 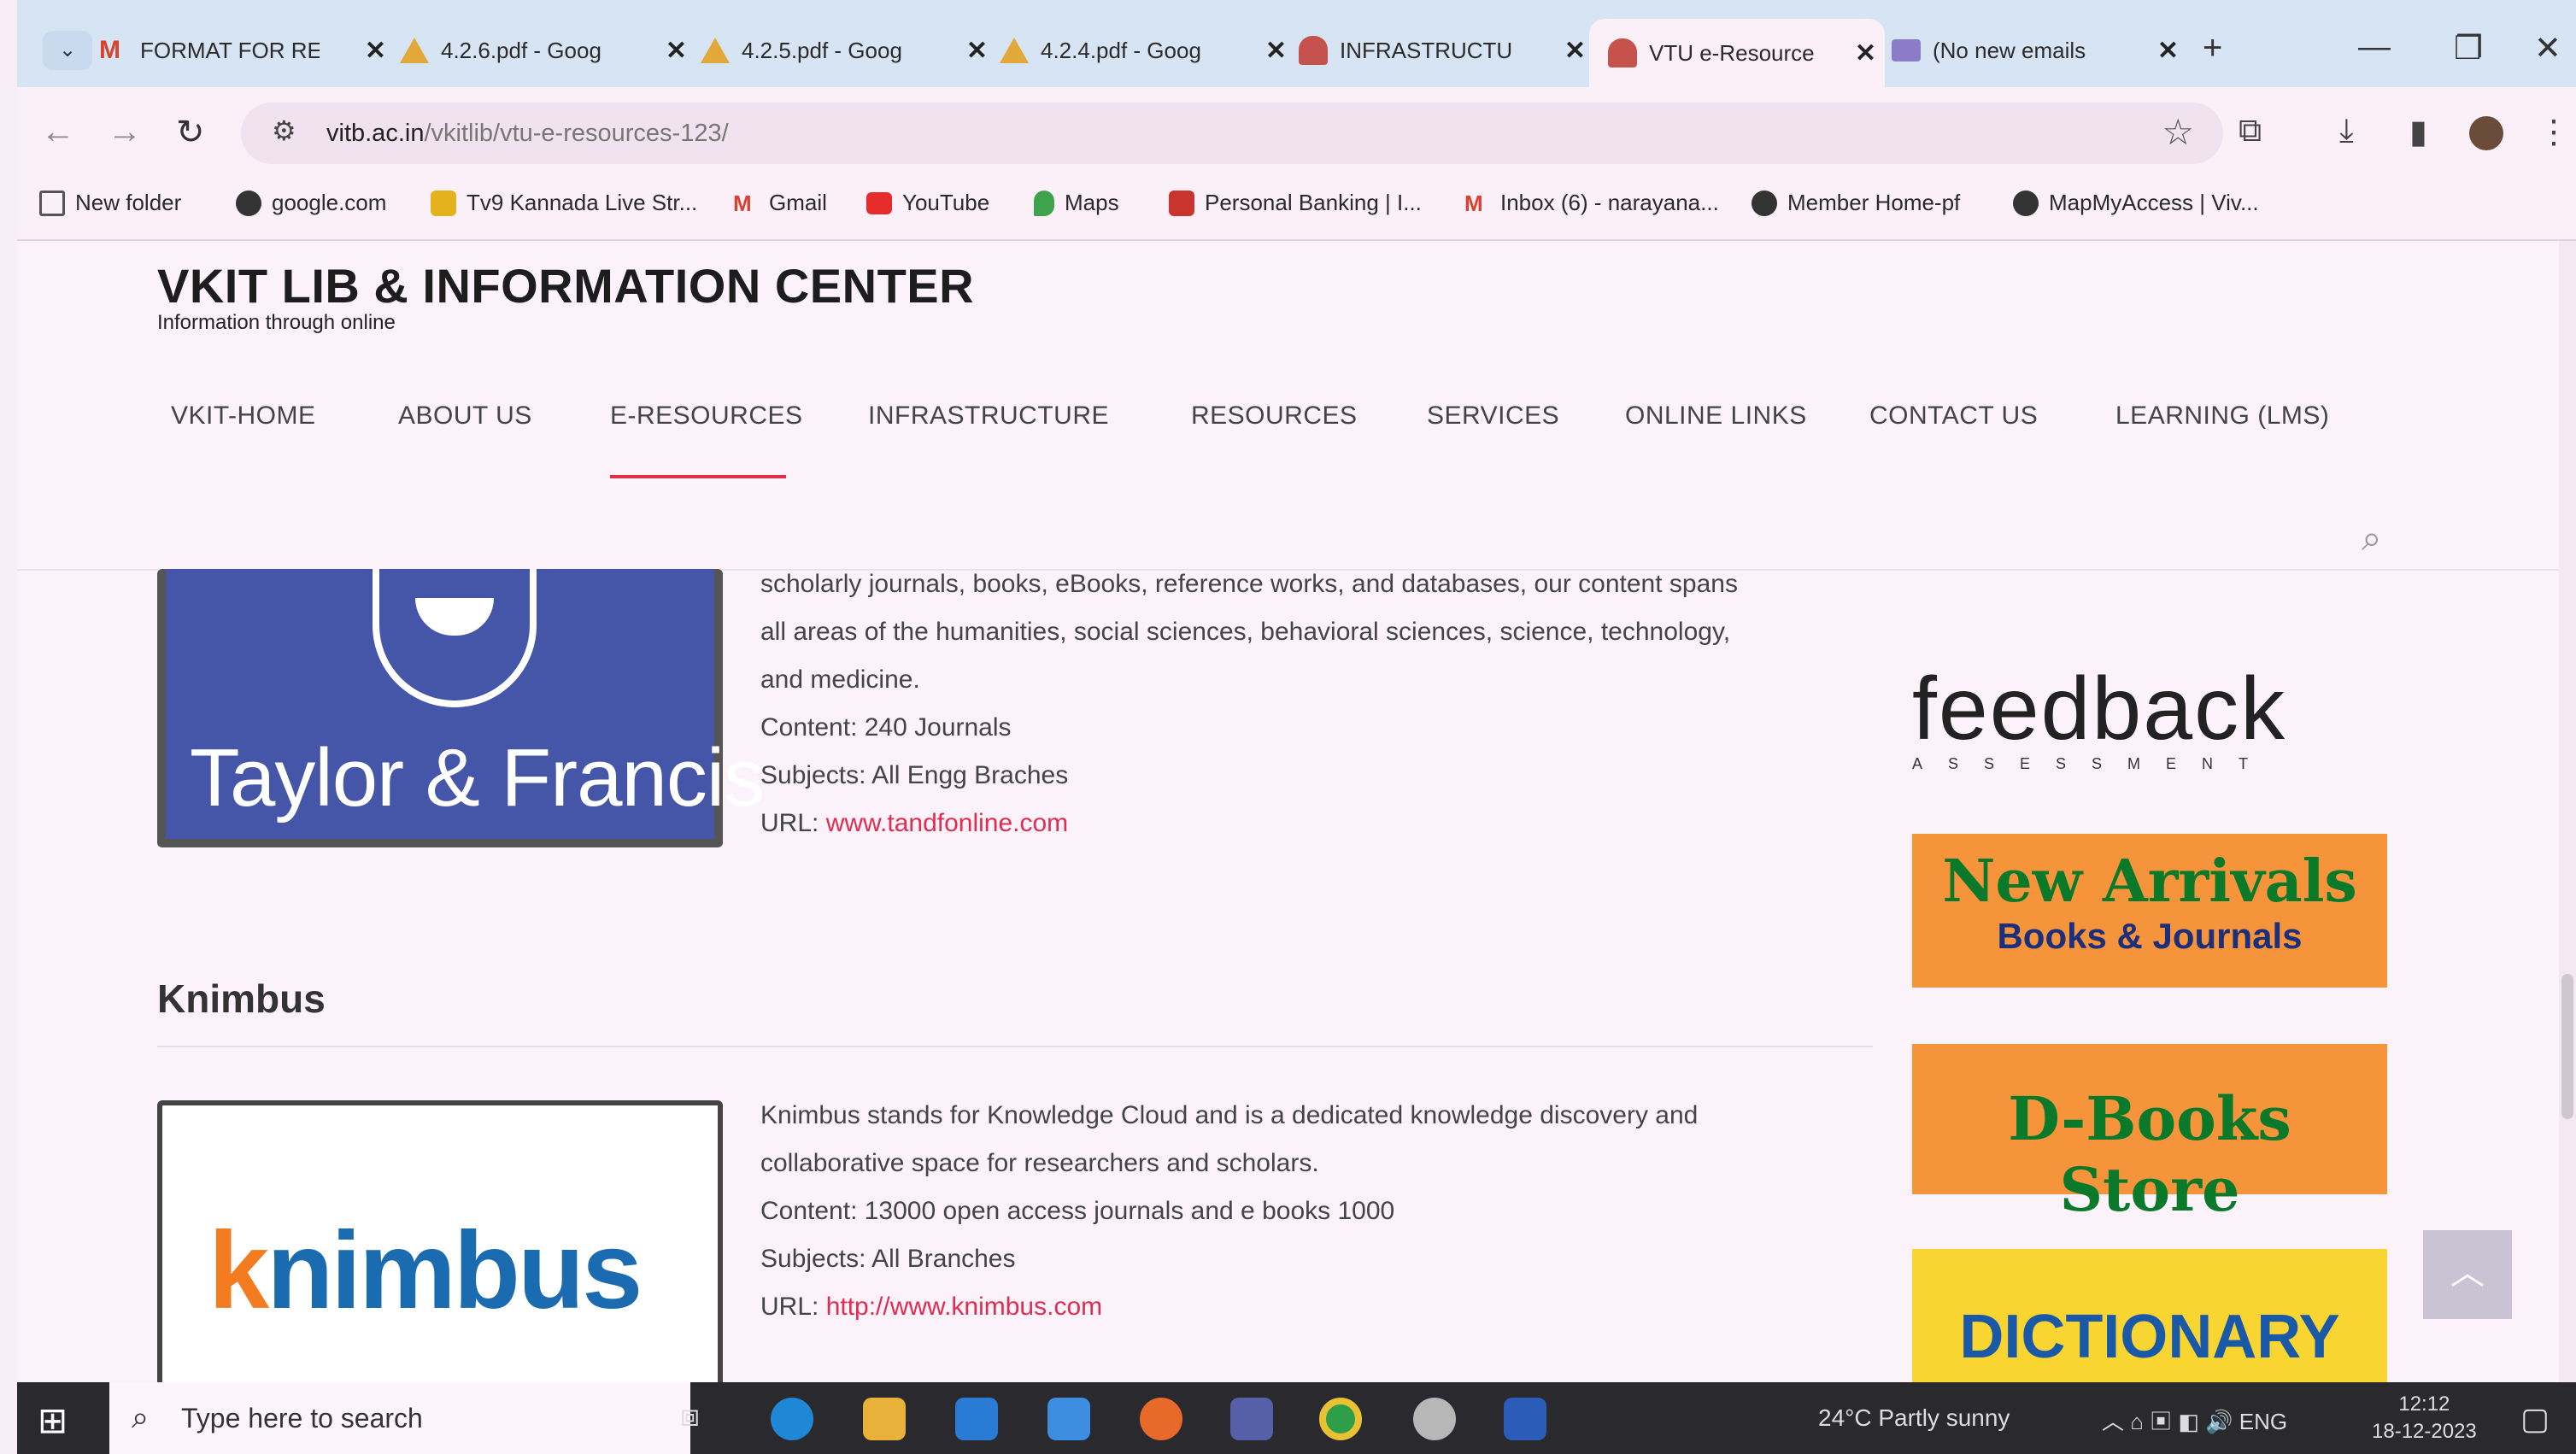 What do you see at coordinates (2194, 1420) in the screenshot?
I see `system-tray: ︿ ⌂ ▣ ◧ 🔊 ENG` at bounding box center [2194, 1420].